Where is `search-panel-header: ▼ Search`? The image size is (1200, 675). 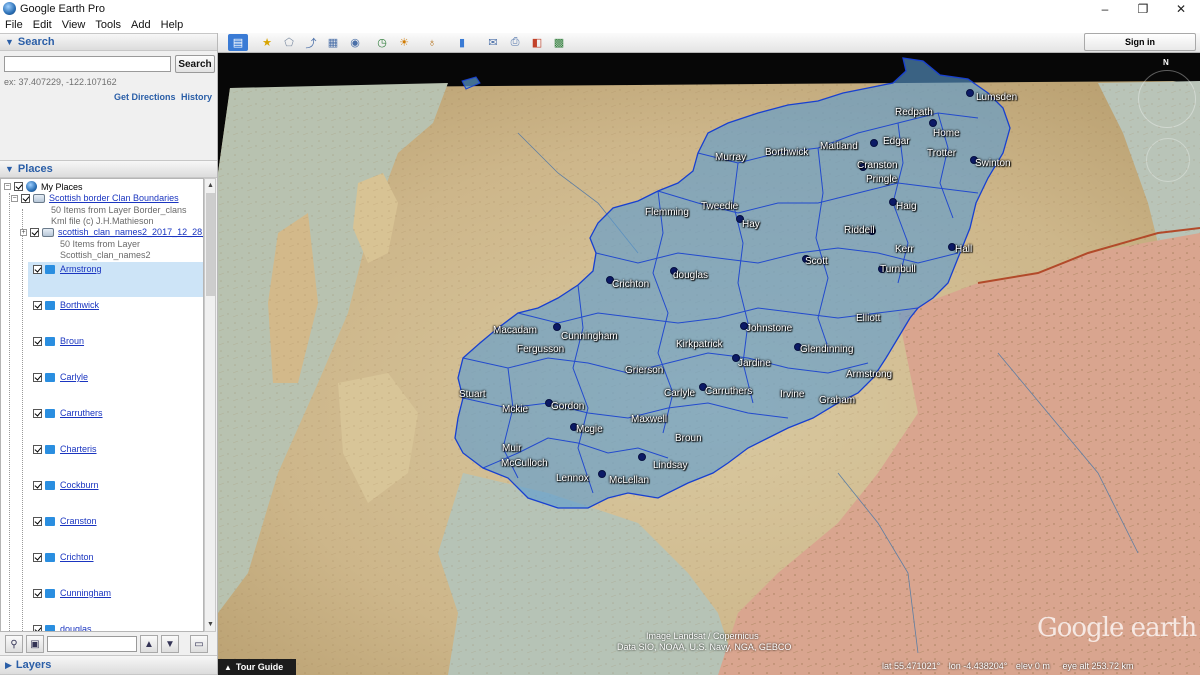
search-panel-header: ▼ Search is located at coordinates (108, 42).